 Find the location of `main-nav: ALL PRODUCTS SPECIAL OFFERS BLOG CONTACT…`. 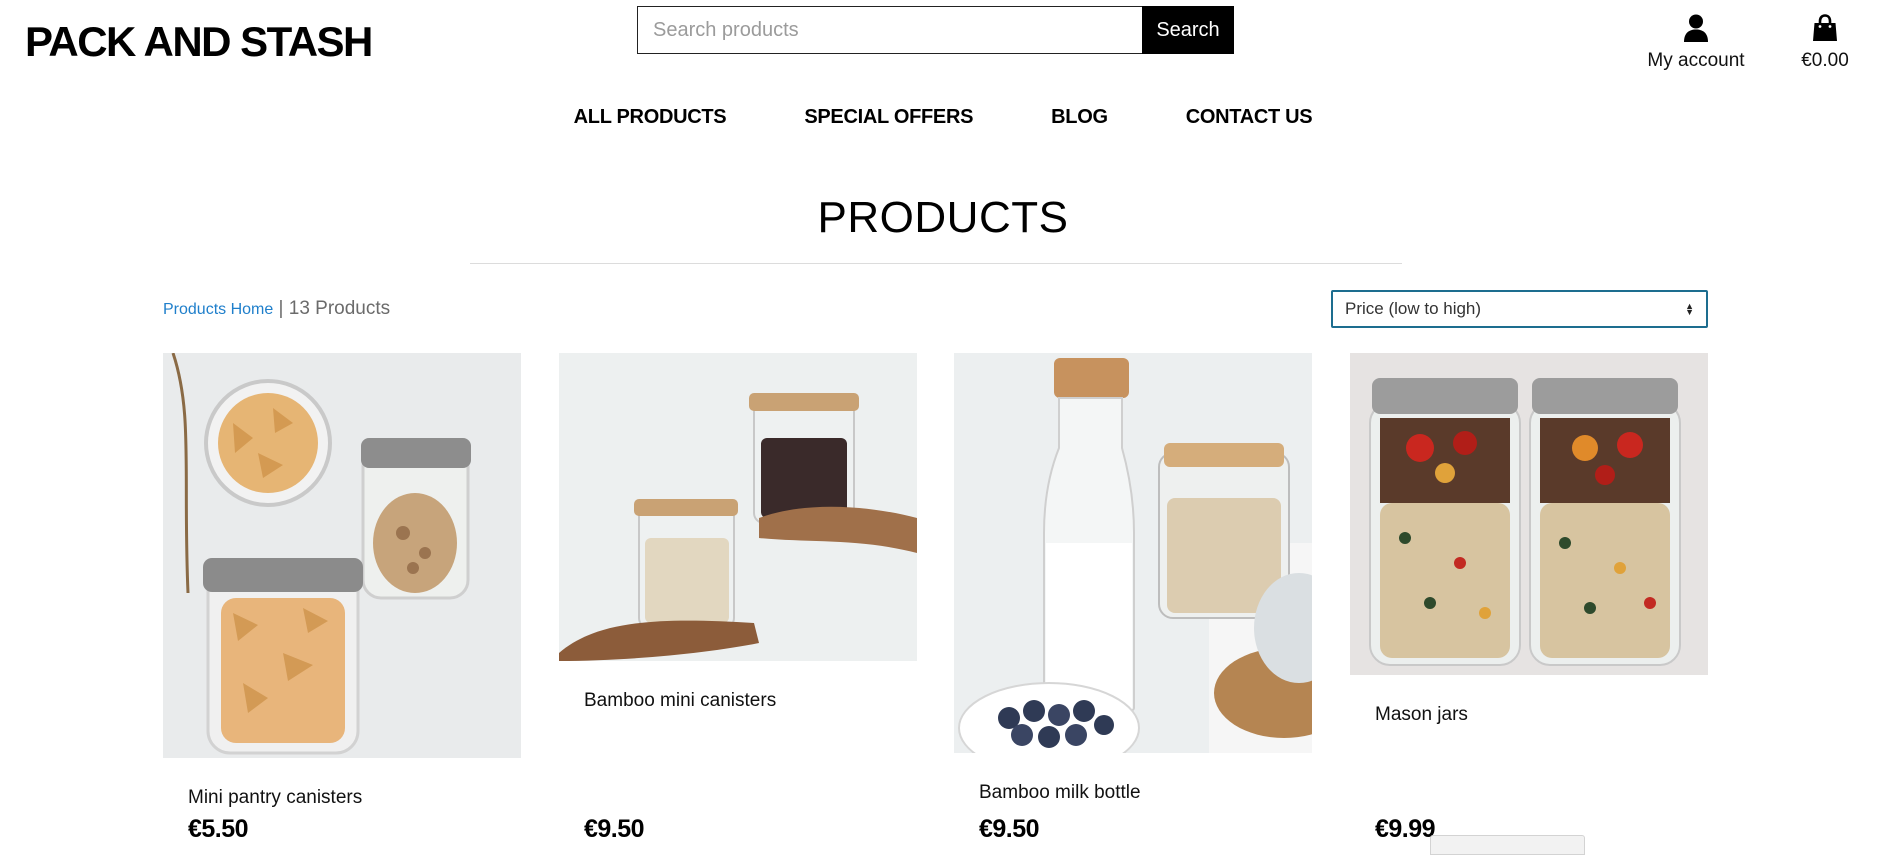

main-nav: ALL PRODUCTS SPECIAL OFFERS BLOG CONTACT… is located at coordinates (943, 117).